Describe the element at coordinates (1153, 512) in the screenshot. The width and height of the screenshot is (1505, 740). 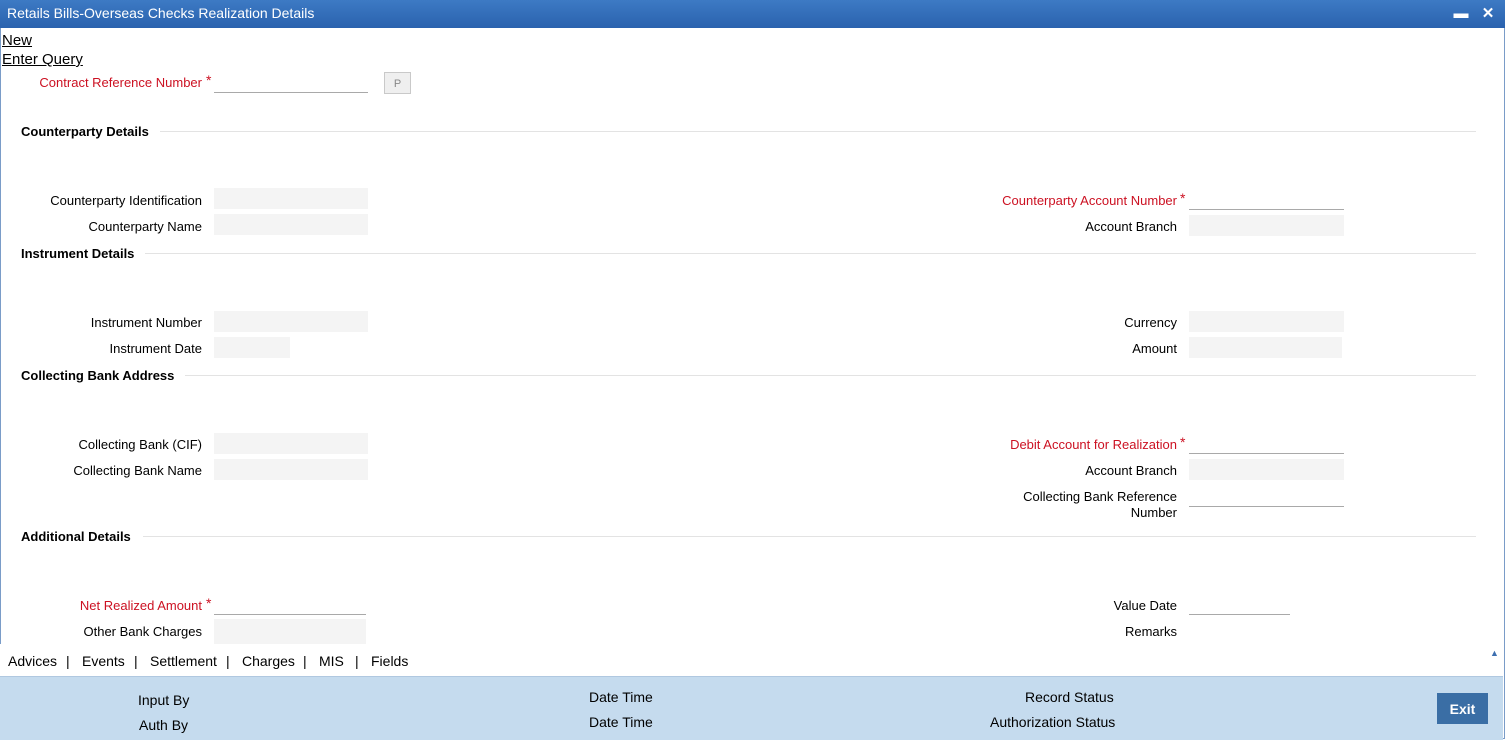
I see `collecting-bank-ref-label-line2: Number` at that location.